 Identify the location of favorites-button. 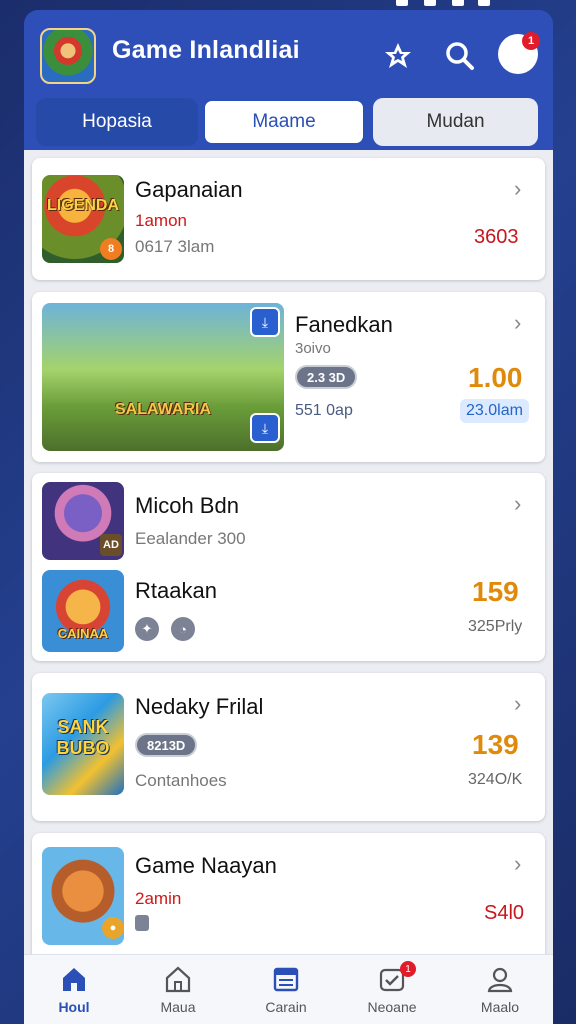
(398, 56).